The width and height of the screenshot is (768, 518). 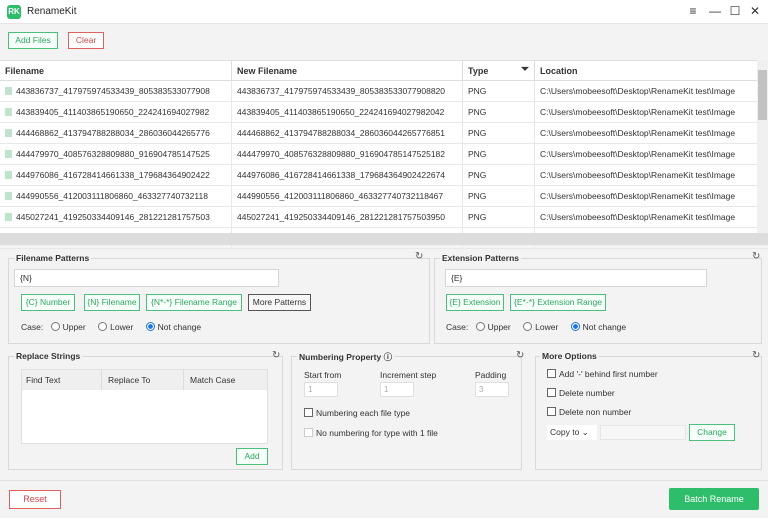 I want to click on match-case-header: Match Case, so click(x=213, y=380).